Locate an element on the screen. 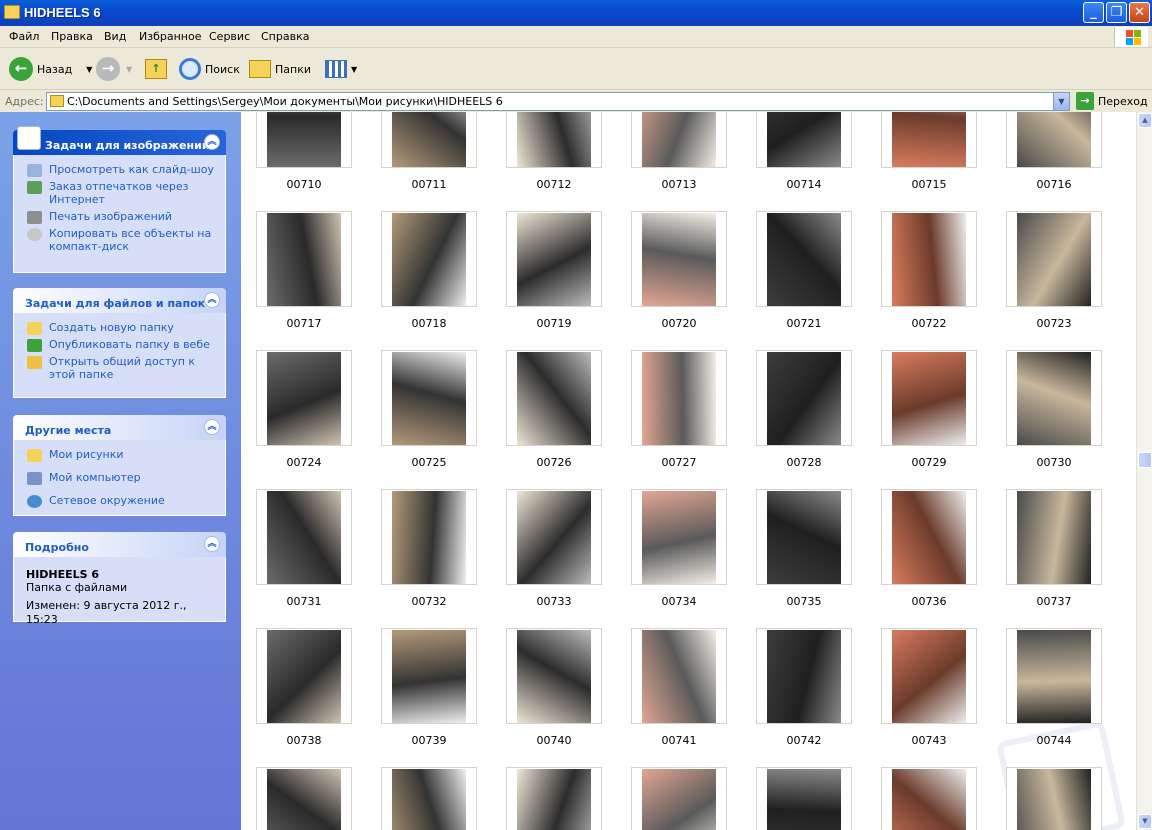 The width and height of the screenshot is (1152, 830). file-name-label: 00729 is located at coordinates (929, 462).